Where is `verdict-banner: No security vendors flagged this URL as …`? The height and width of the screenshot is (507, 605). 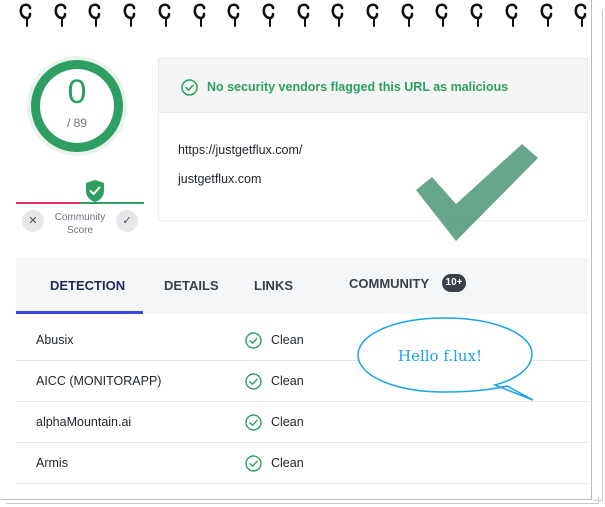
verdict-banner: No security vendors flagged this URL as … is located at coordinates (373, 85).